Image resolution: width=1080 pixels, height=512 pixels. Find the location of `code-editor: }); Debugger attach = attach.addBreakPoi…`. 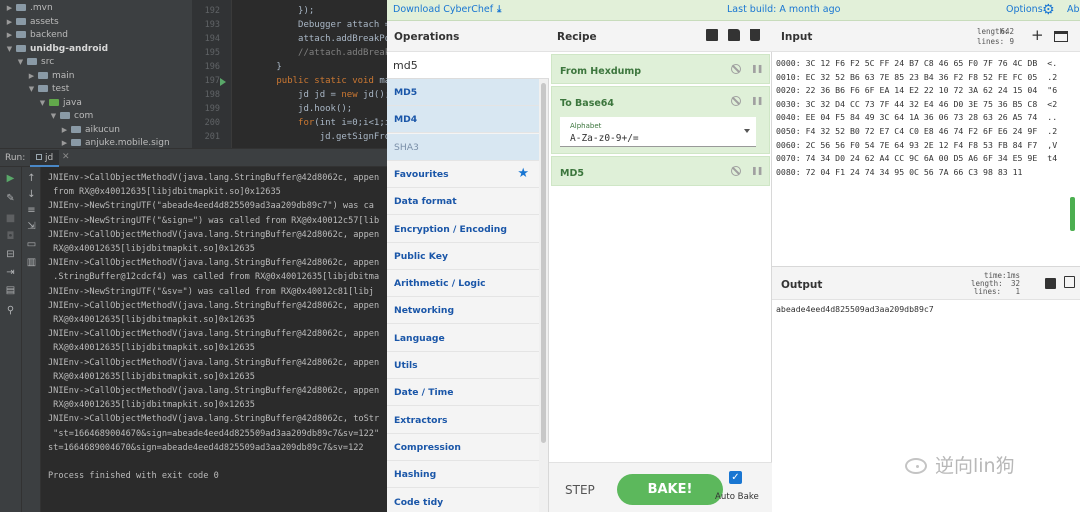

code-editor: }); Debugger attach = attach.addBreakPoi… is located at coordinates (310, 74).